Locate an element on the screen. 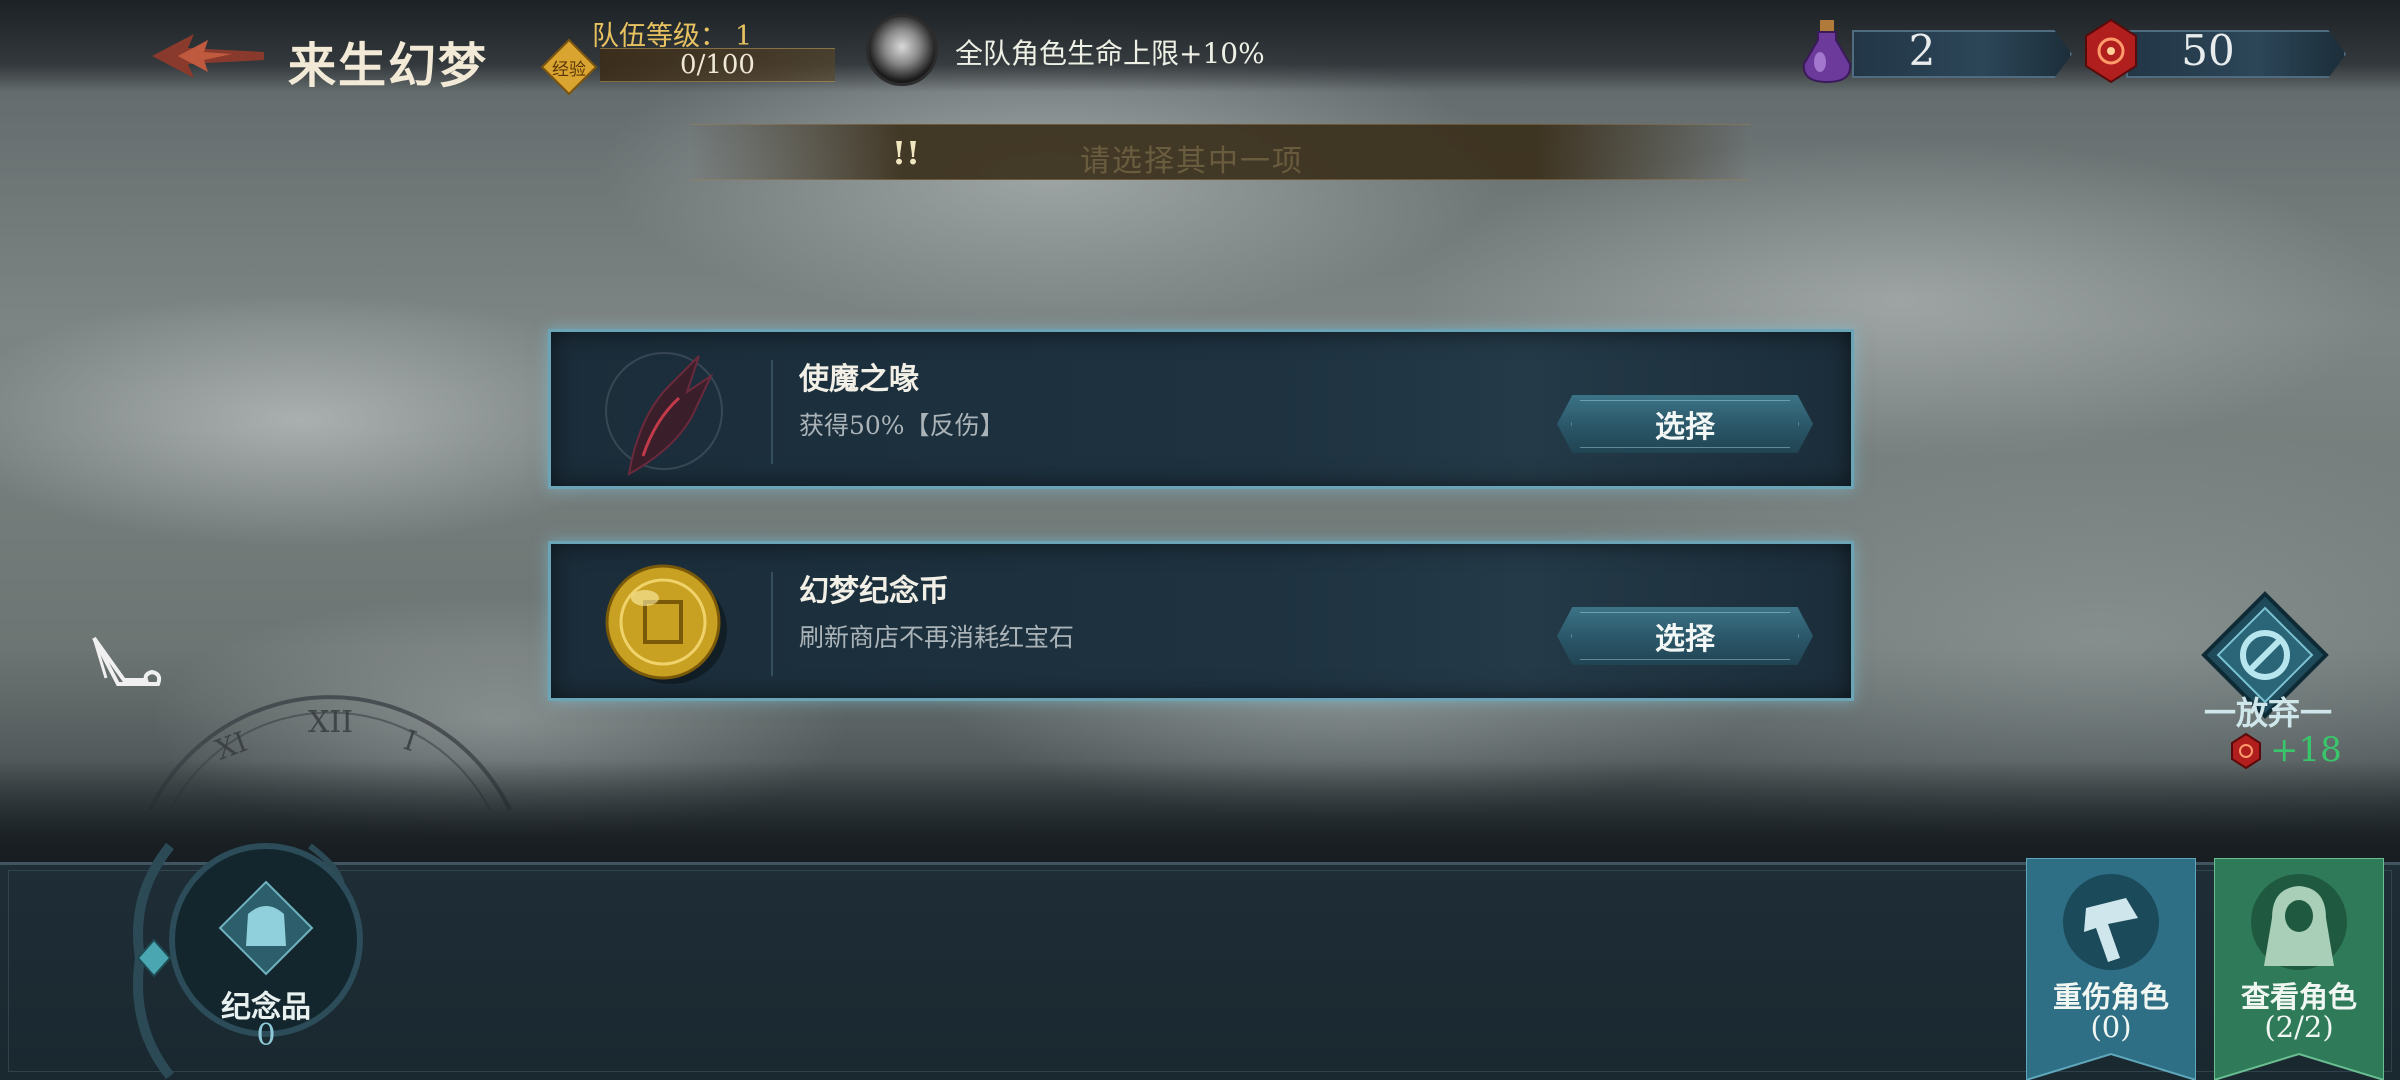  view-characters-button: 查看角色 (2/2) is located at coordinates (2299, 969).